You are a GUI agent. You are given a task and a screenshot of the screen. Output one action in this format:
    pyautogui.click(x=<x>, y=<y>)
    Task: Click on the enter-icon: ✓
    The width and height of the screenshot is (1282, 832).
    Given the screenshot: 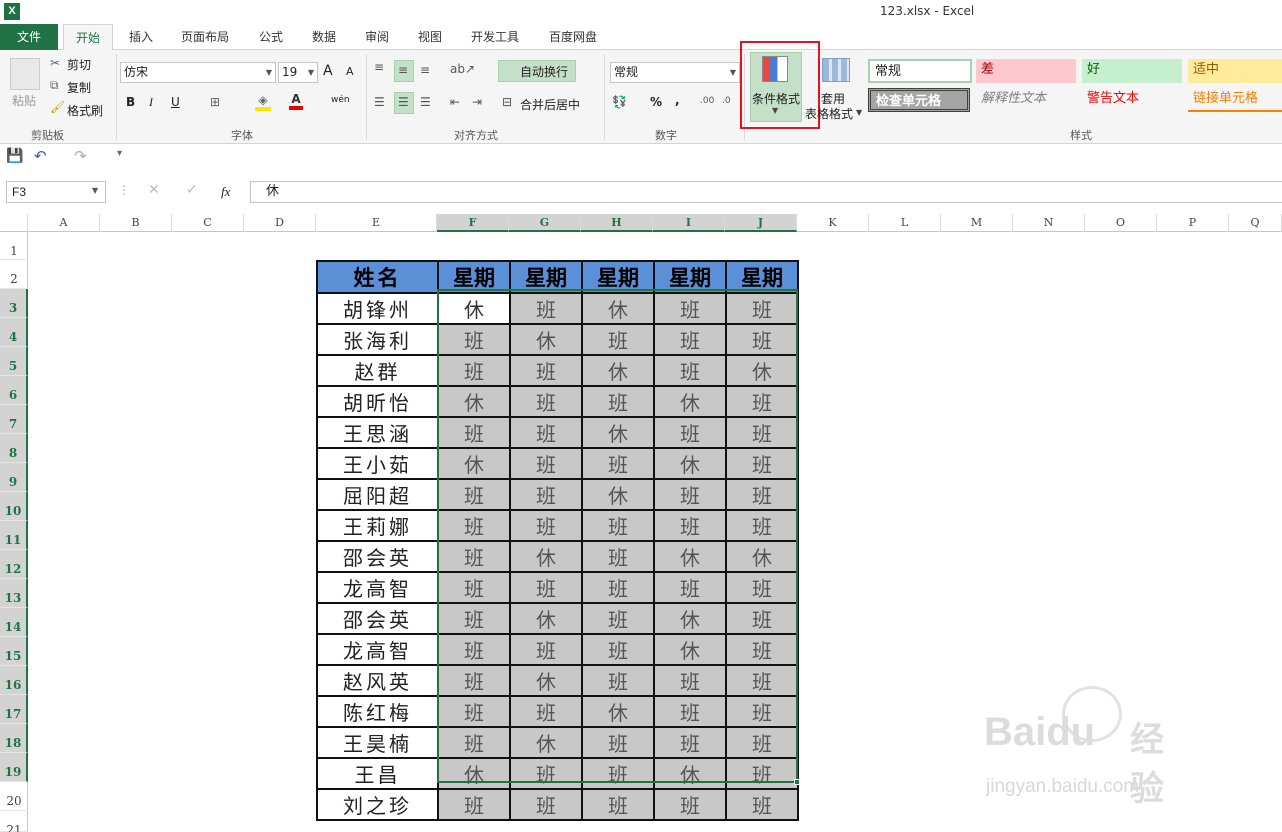 What is the action you would take?
    pyautogui.click(x=192, y=190)
    